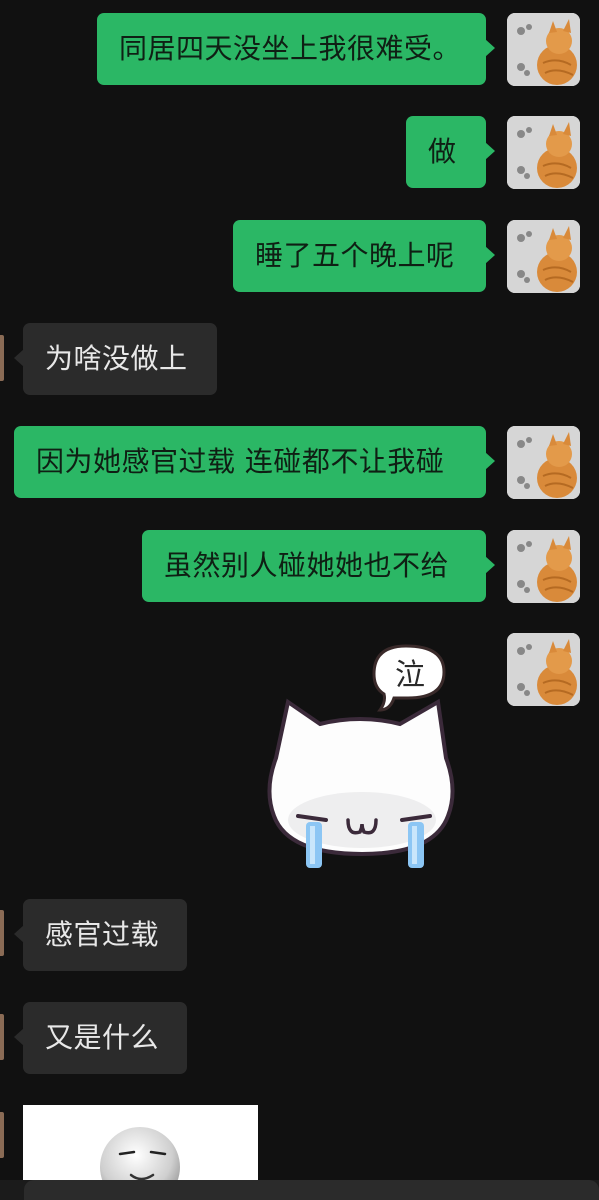  I want to click on next-message-edge, so click(311, 1190).